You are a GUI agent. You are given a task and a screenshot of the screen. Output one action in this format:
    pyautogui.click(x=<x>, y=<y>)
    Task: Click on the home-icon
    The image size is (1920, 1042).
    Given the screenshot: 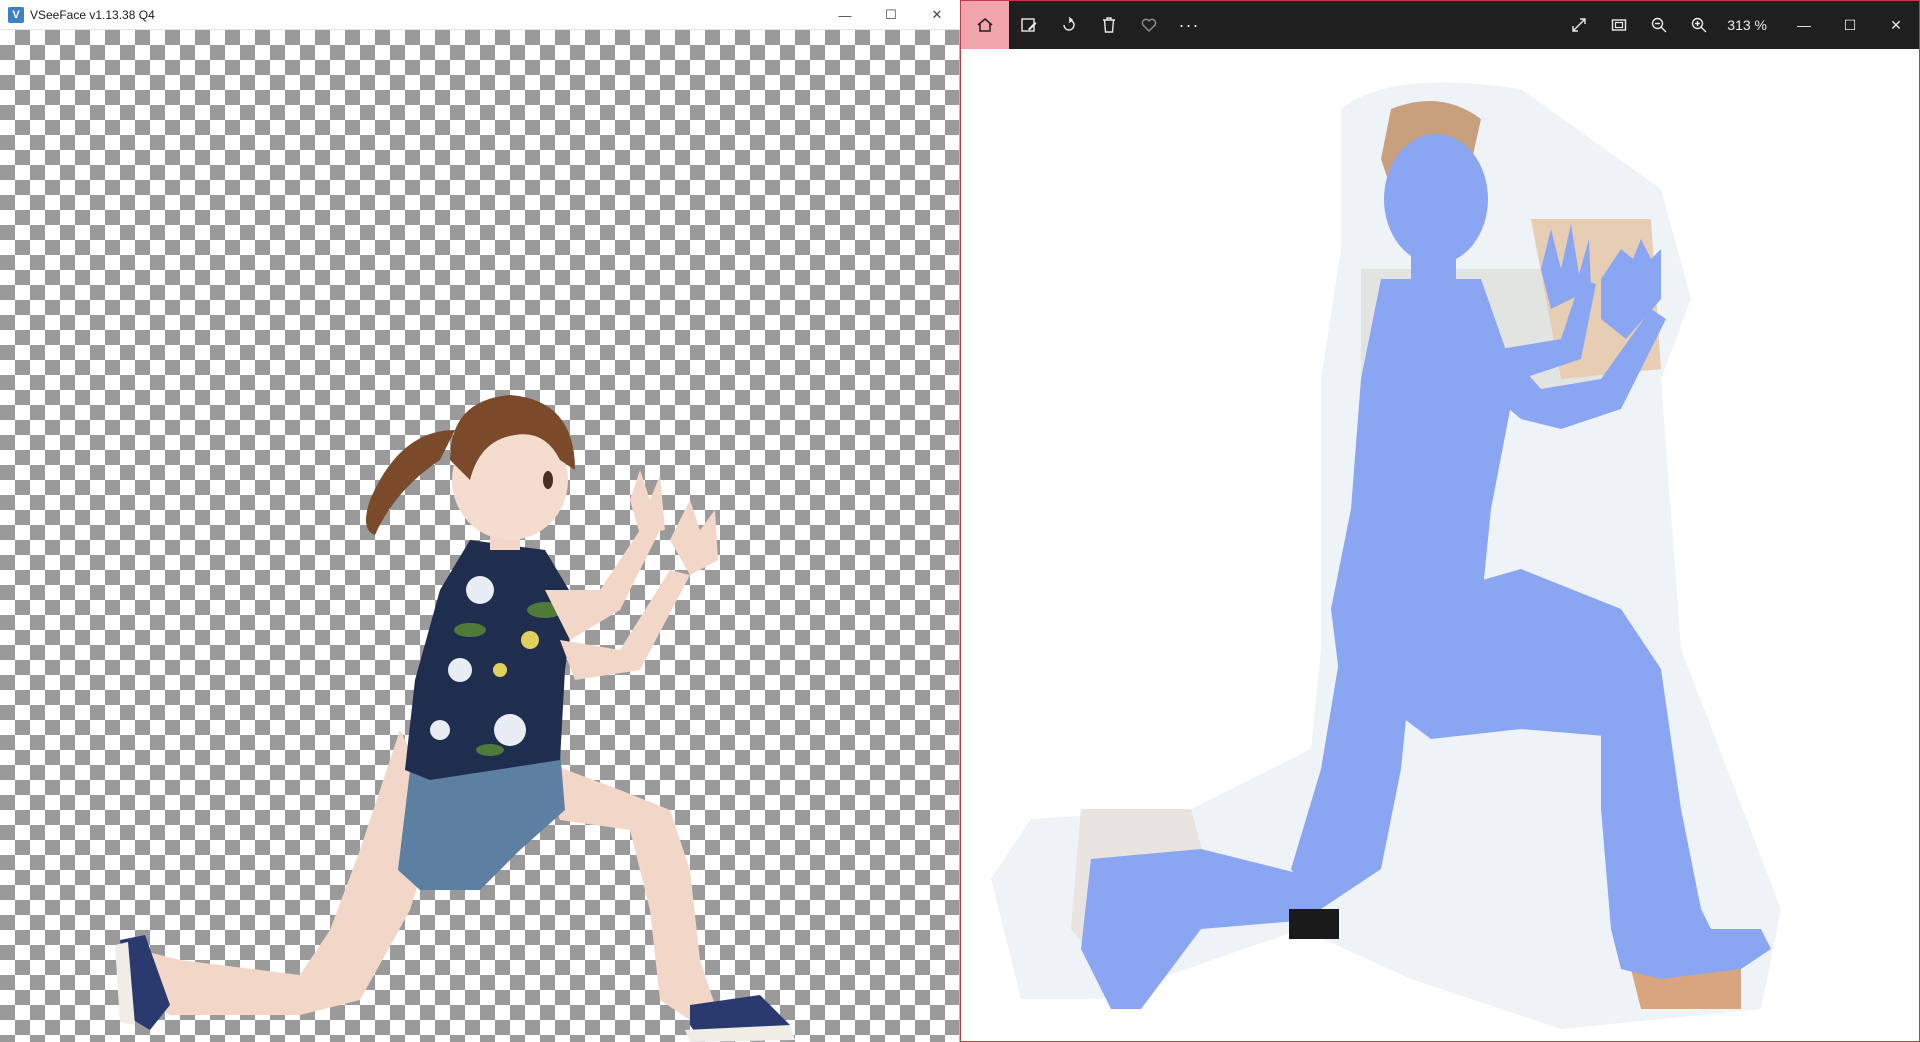 What is the action you would take?
    pyautogui.click(x=985, y=25)
    